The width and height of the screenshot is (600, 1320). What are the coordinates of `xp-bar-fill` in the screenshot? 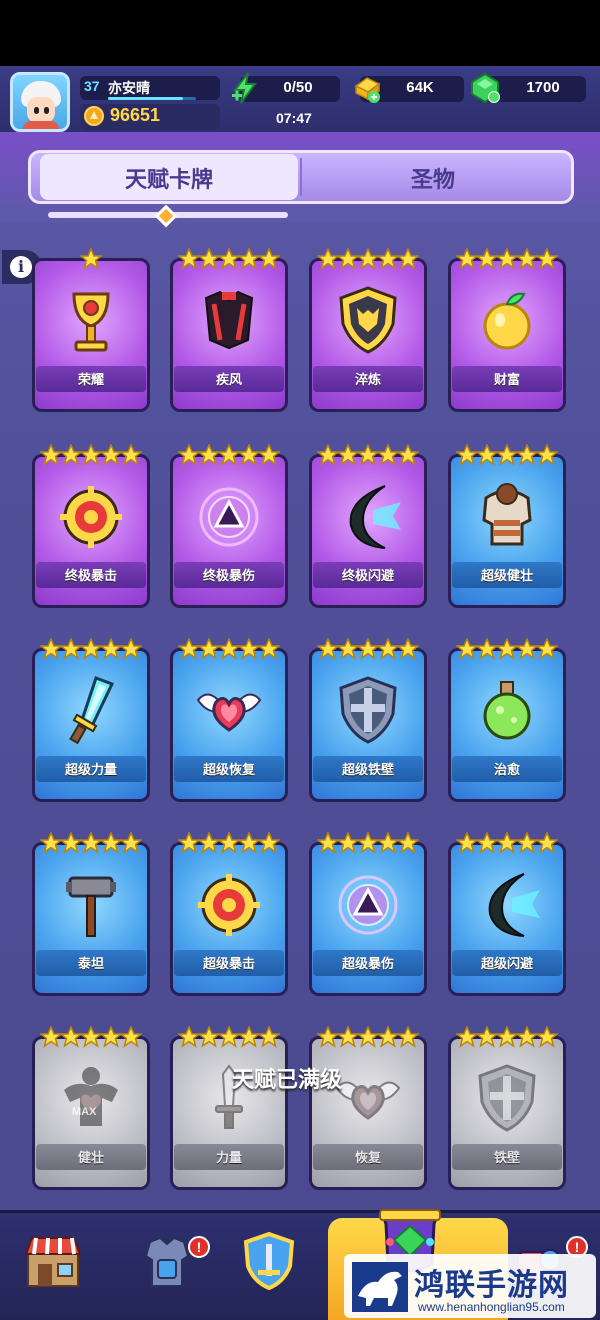 It's located at (145, 98).